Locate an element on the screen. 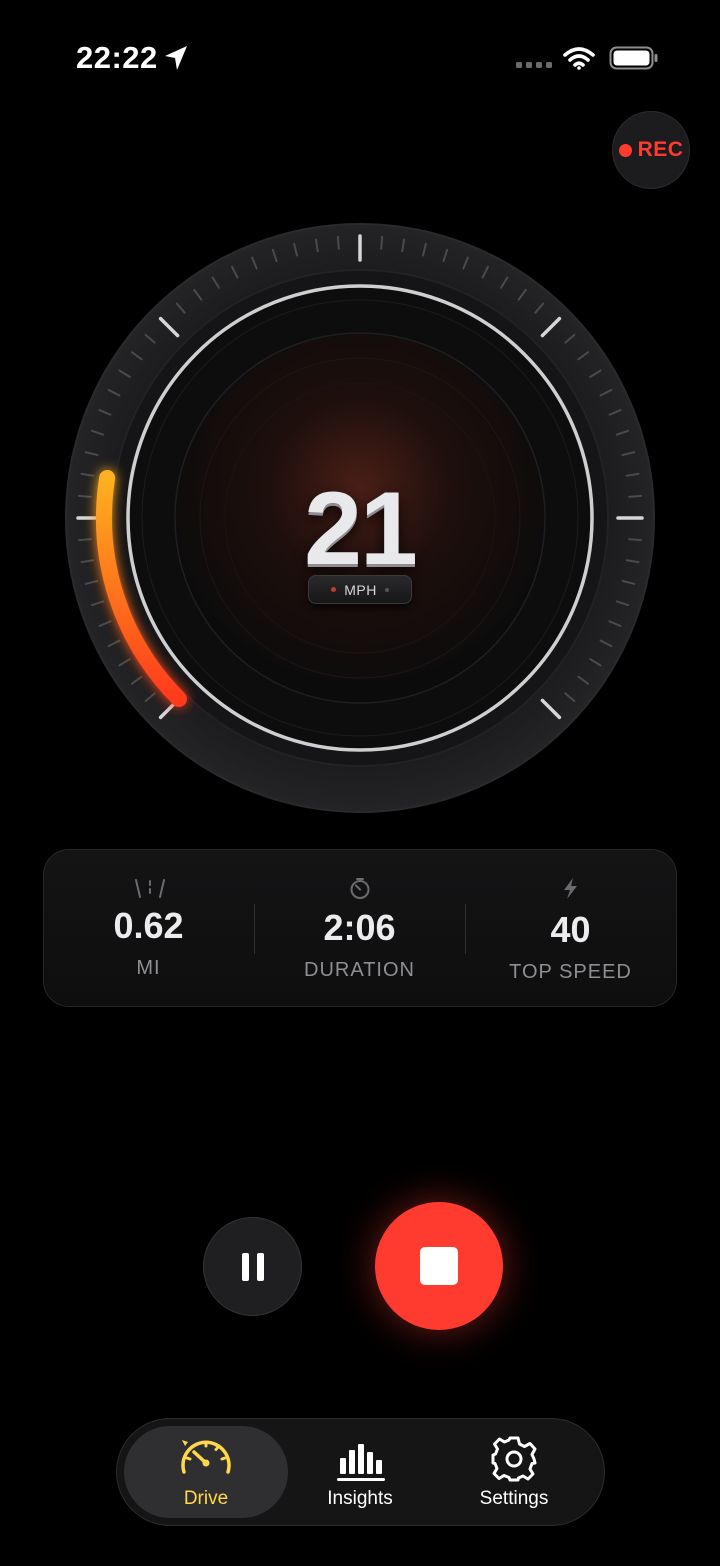  signal-dots-icon is located at coordinates (534, 65).